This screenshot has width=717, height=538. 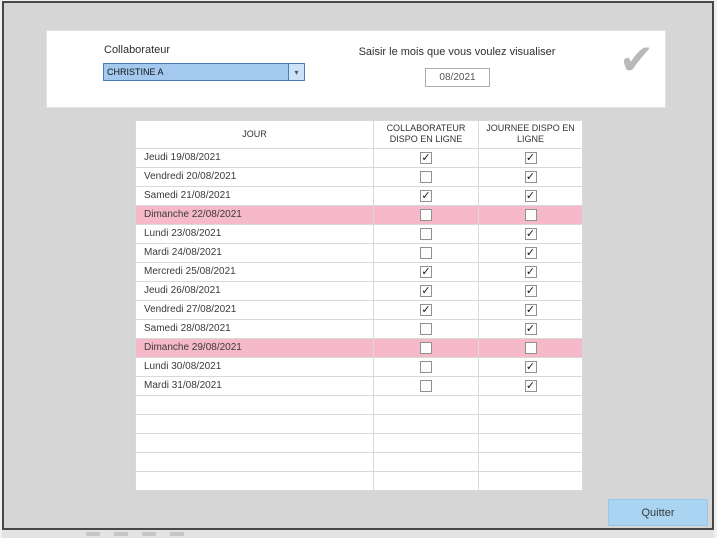 What do you see at coordinates (254, 252) in the screenshot?
I see `day-cell: Mardi 24/08/2021` at bounding box center [254, 252].